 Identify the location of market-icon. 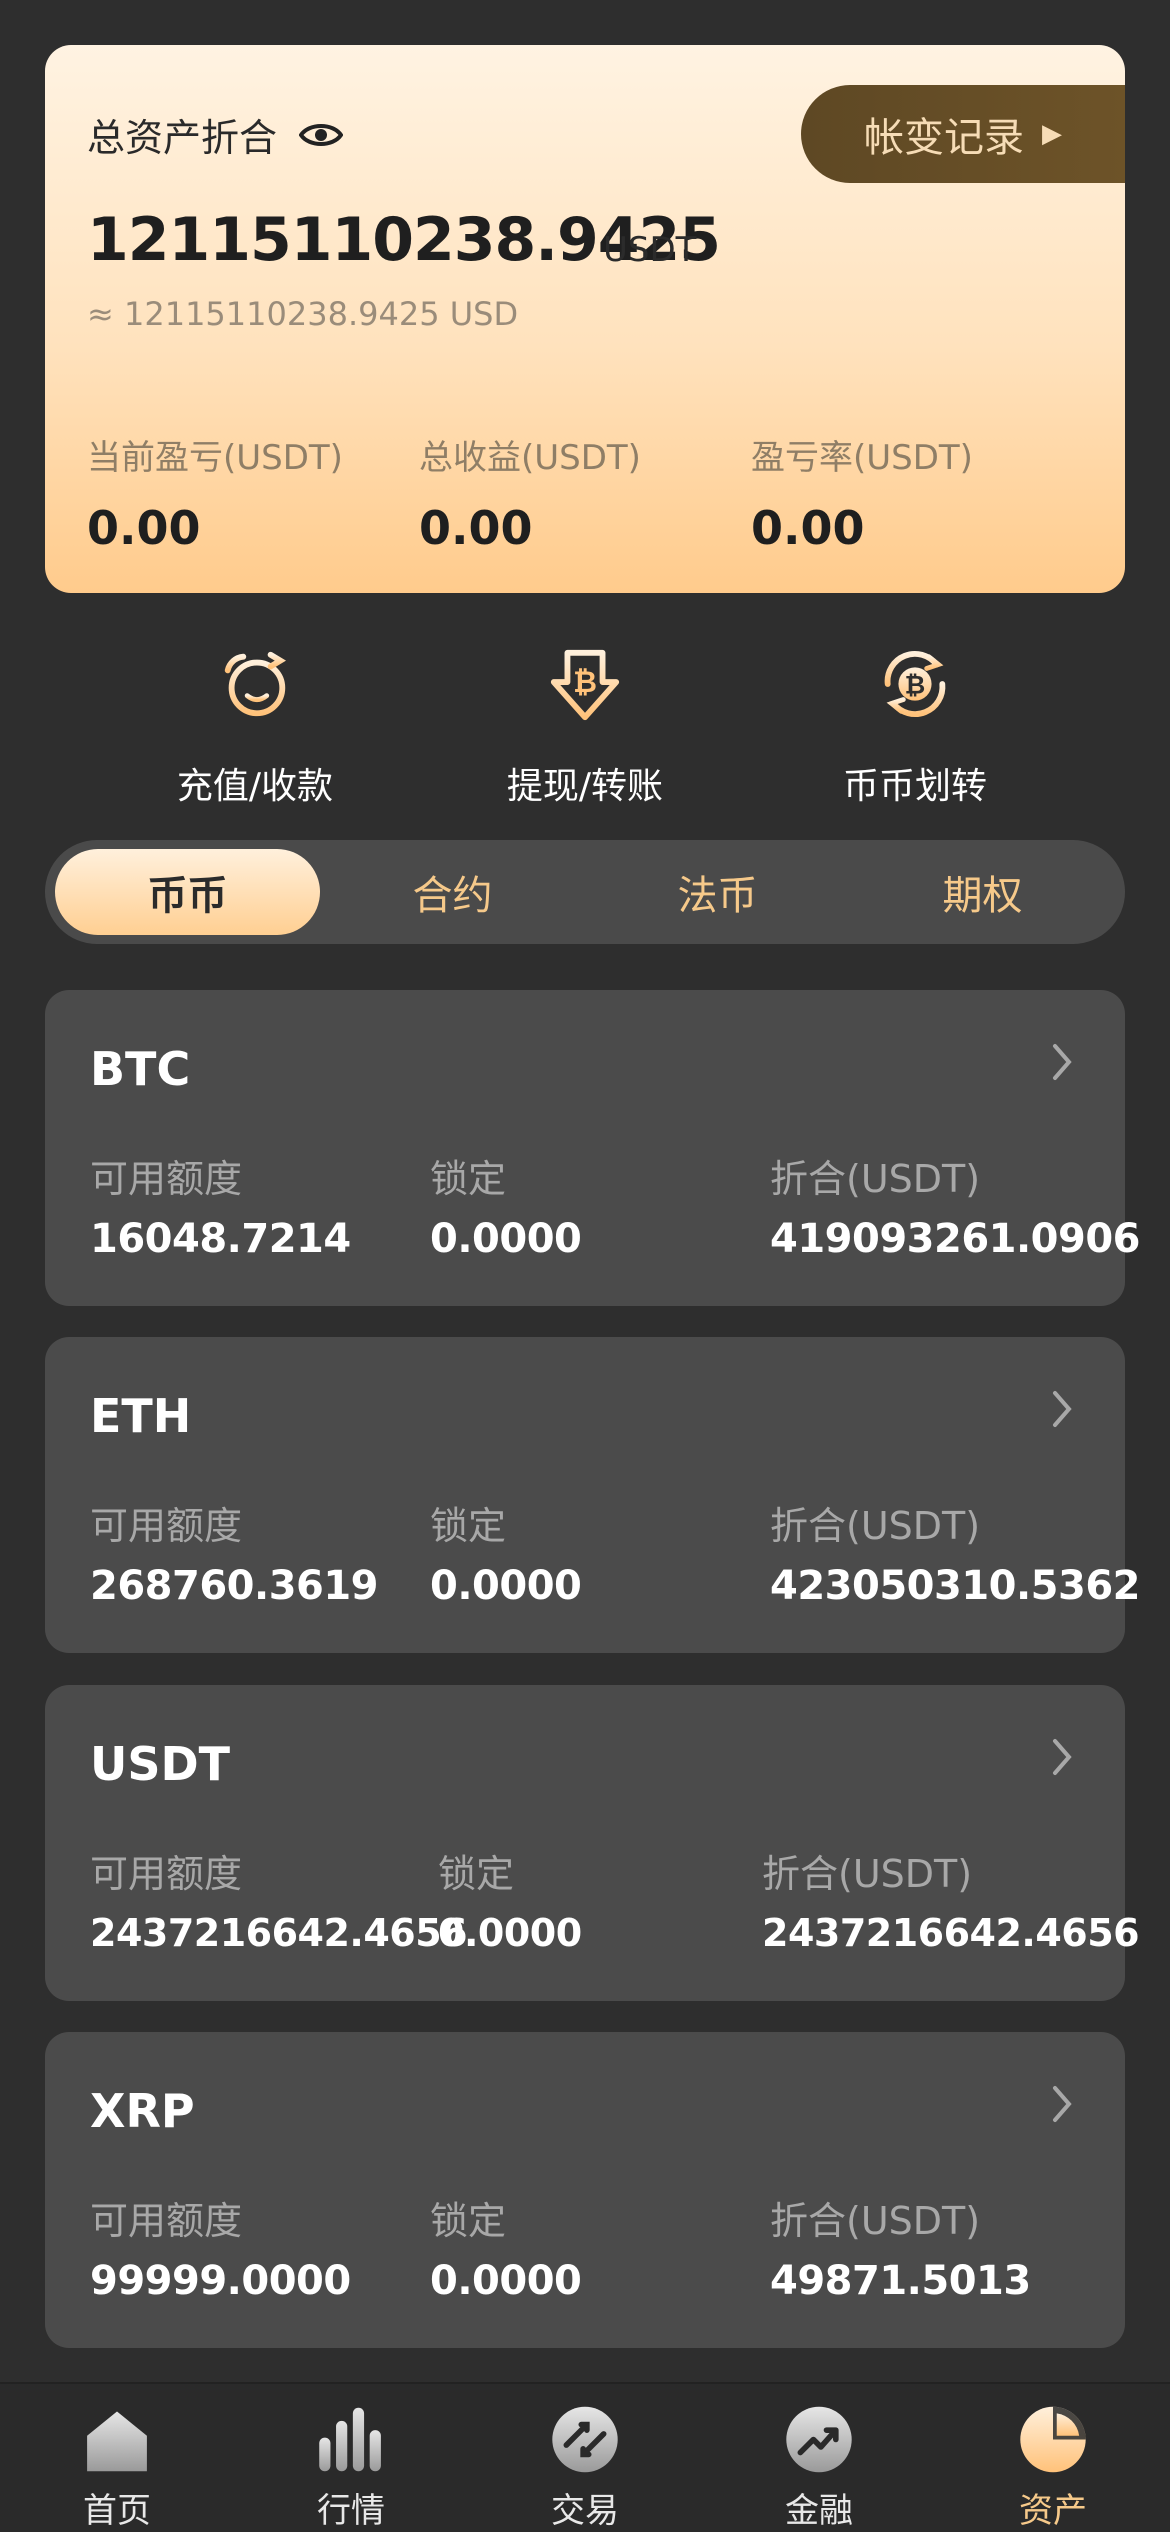
(350, 2439).